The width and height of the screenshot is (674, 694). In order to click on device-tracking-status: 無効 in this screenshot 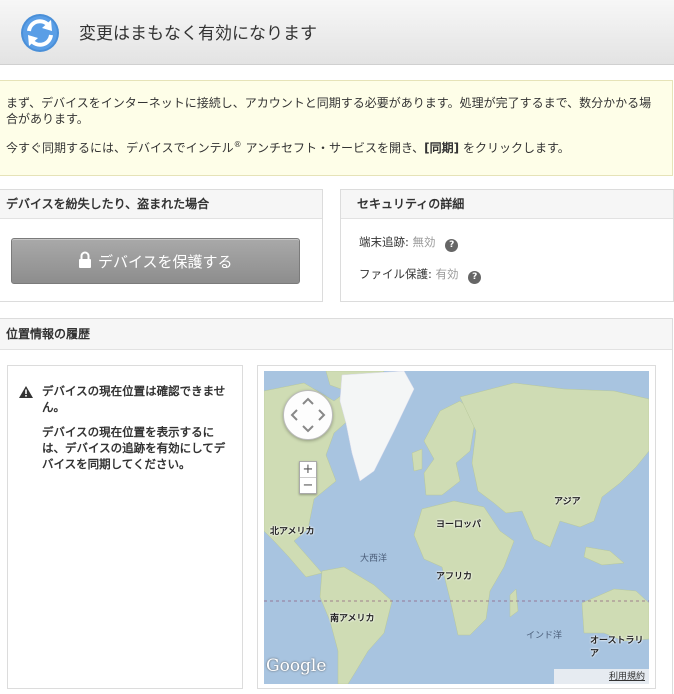, I will do `click(424, 242)`.